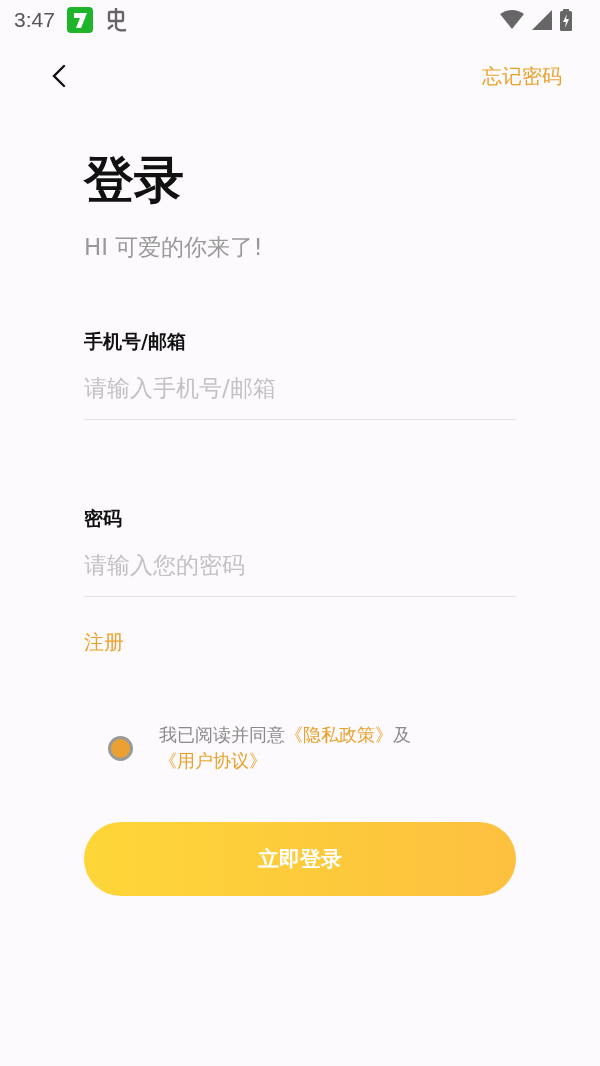 The image size is (600, 1066). I want to click on policy-link: 《隐私政策》, so click(339, 734).